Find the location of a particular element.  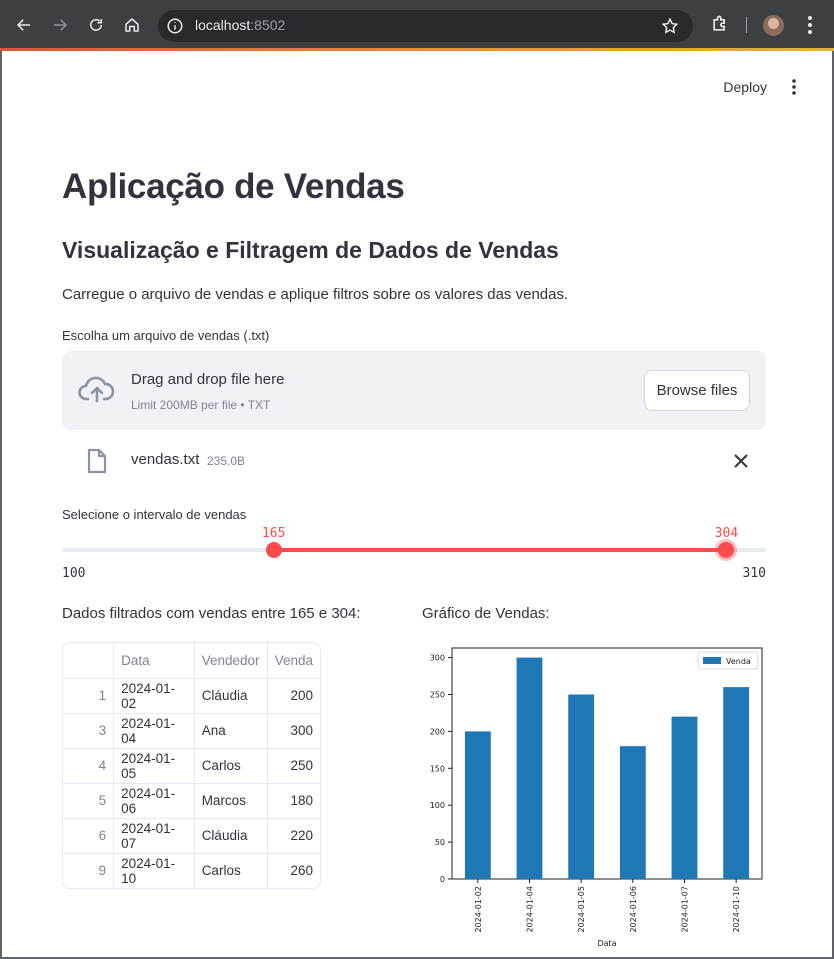

table-row: 6 2024-01-07 Cláudia 220 is located at coordinates (191, 836).